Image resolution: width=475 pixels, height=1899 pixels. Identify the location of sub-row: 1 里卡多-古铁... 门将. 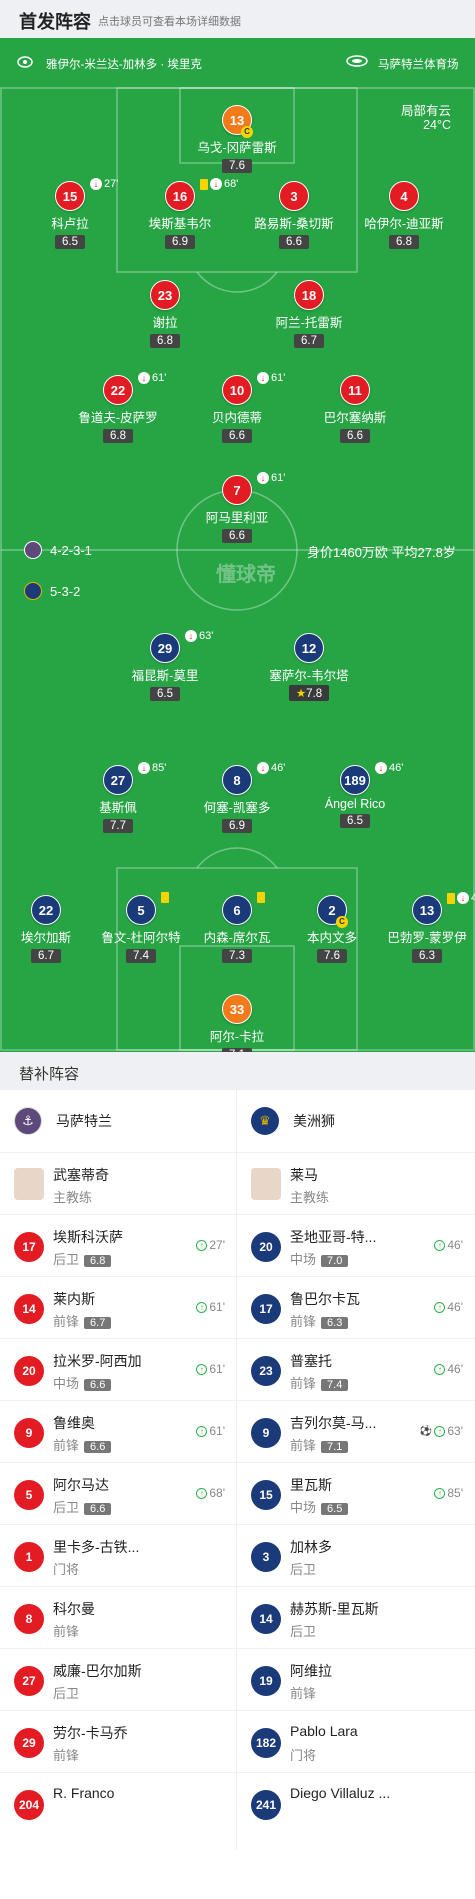
(118, 1555).